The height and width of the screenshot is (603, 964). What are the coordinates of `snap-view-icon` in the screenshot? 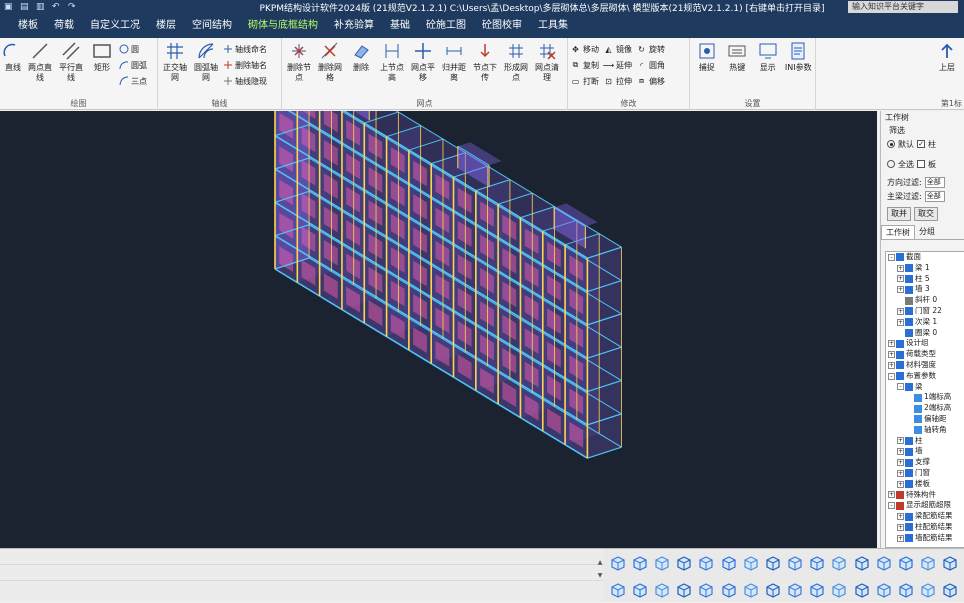 It's located at (772, 590).